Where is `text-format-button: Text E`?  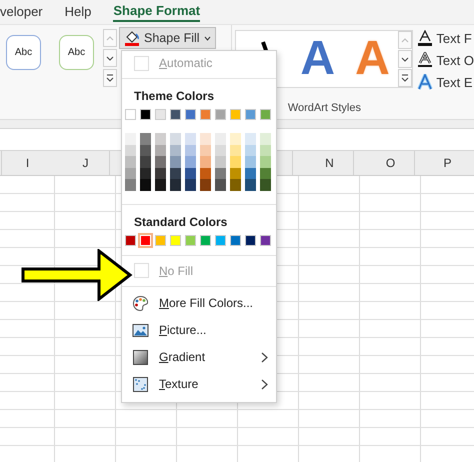
text-format-button: Text E is located at coordinates (445, 82).